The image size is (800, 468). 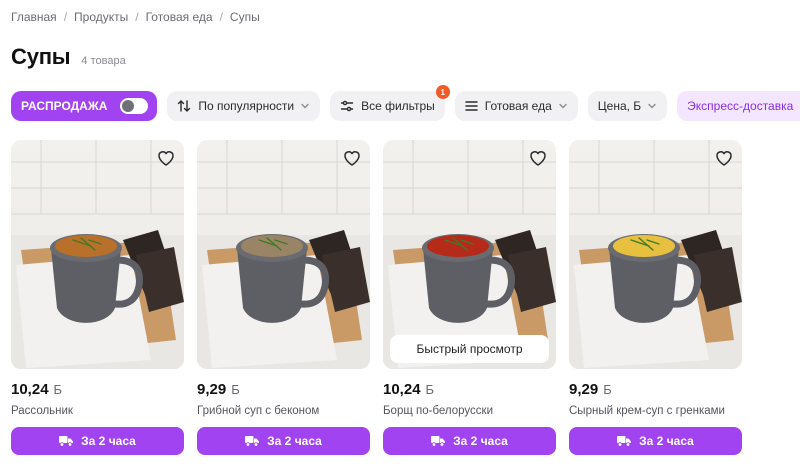 I want to click on sort-icon, so click(x=184, y=106).